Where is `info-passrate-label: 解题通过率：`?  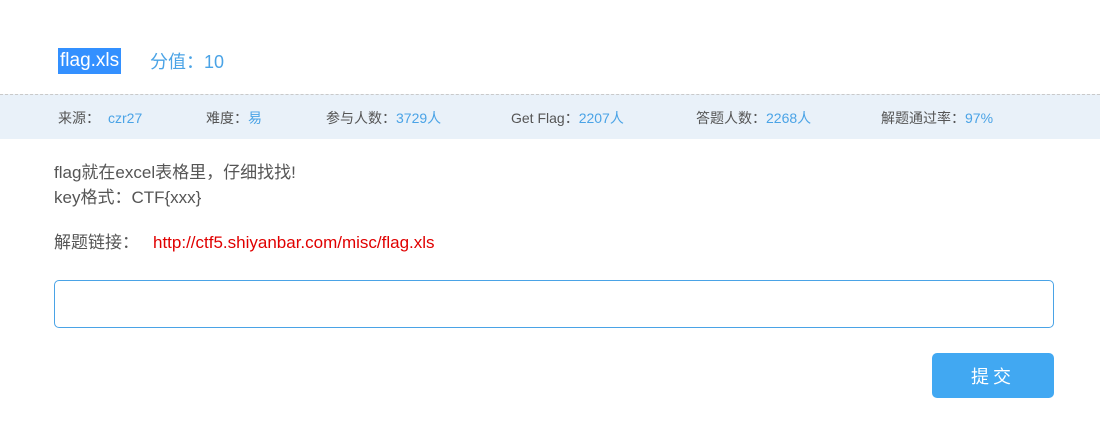
info-passrate-label: 解题通过率： is located at coordinates (923, 118).